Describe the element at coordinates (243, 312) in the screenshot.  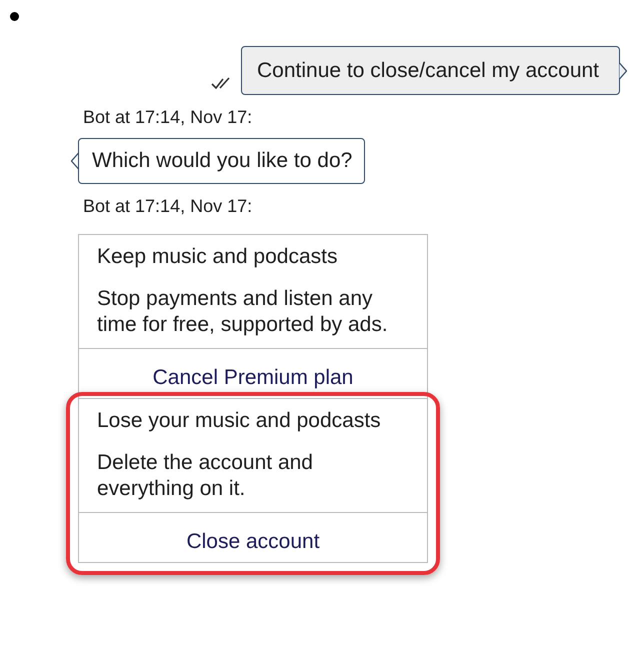
I see `option-description: Stop payments and listen any time for free, supported by ads.` at that location.